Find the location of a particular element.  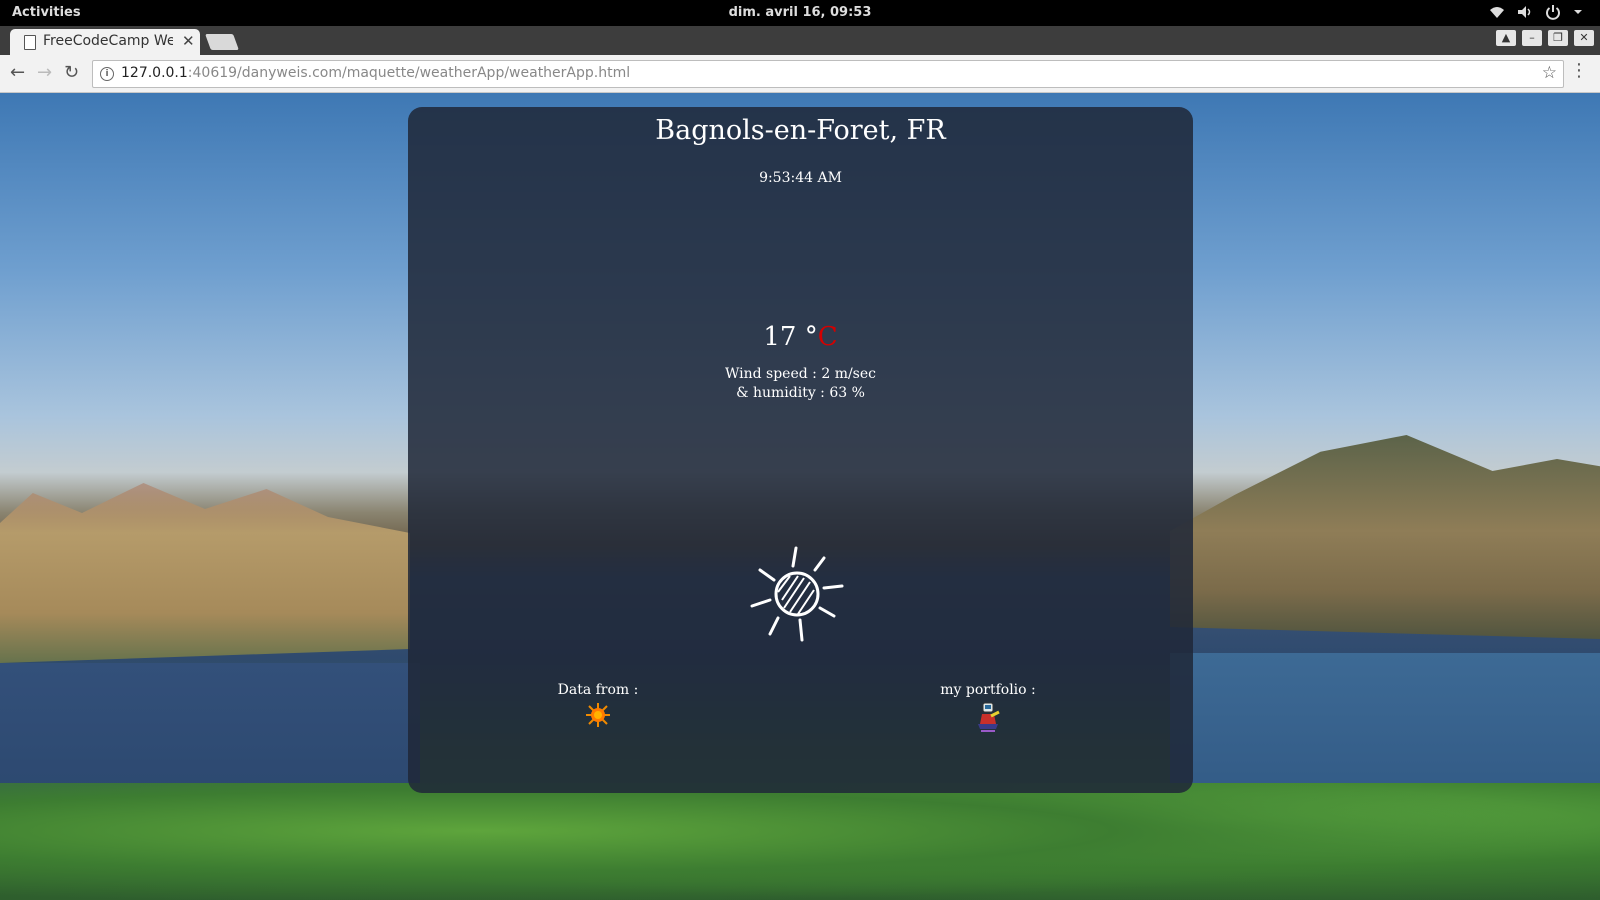

system-clock: dim. avril 16, 09:53 is located at coordinates (800, 12).